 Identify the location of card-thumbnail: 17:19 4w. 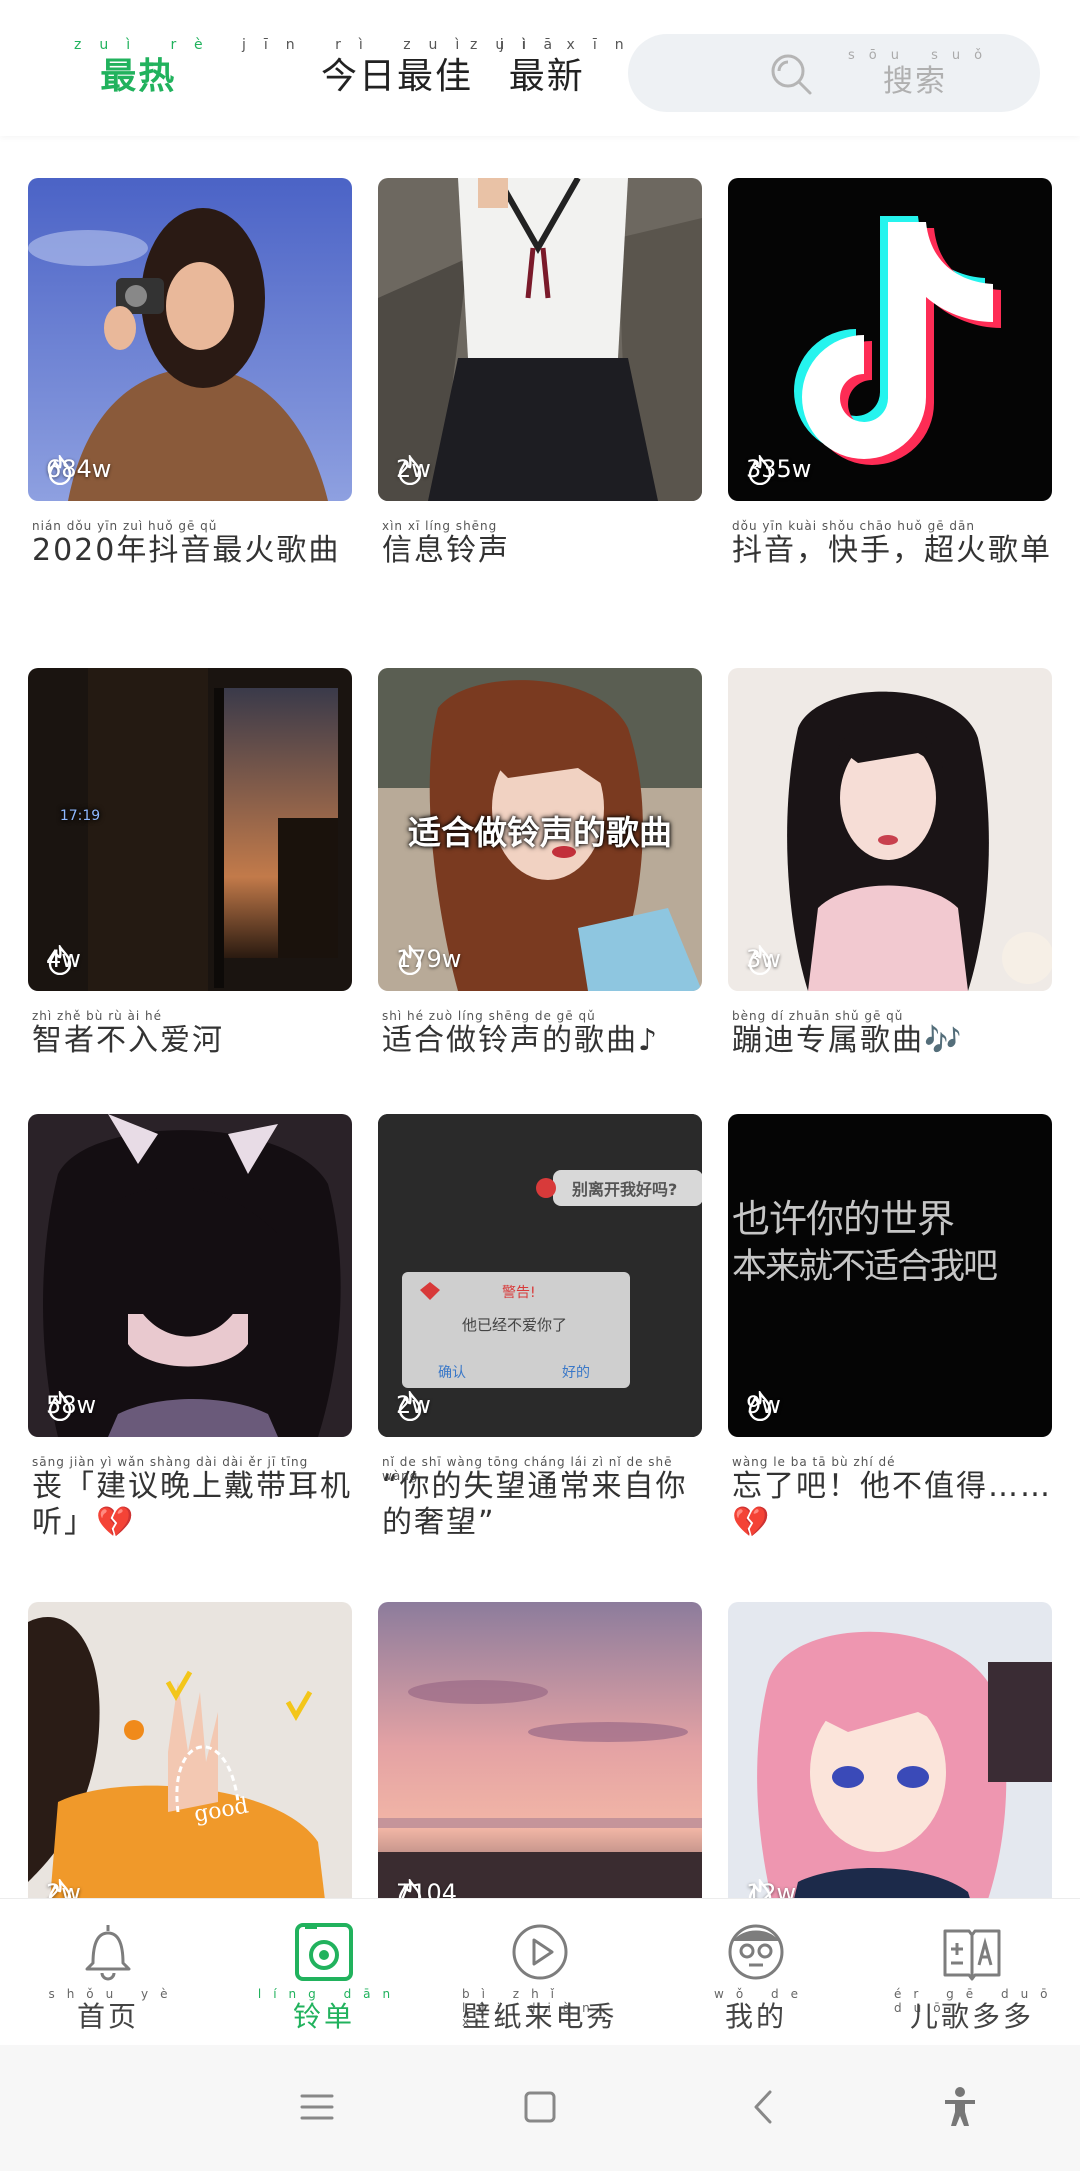
(190, 829).